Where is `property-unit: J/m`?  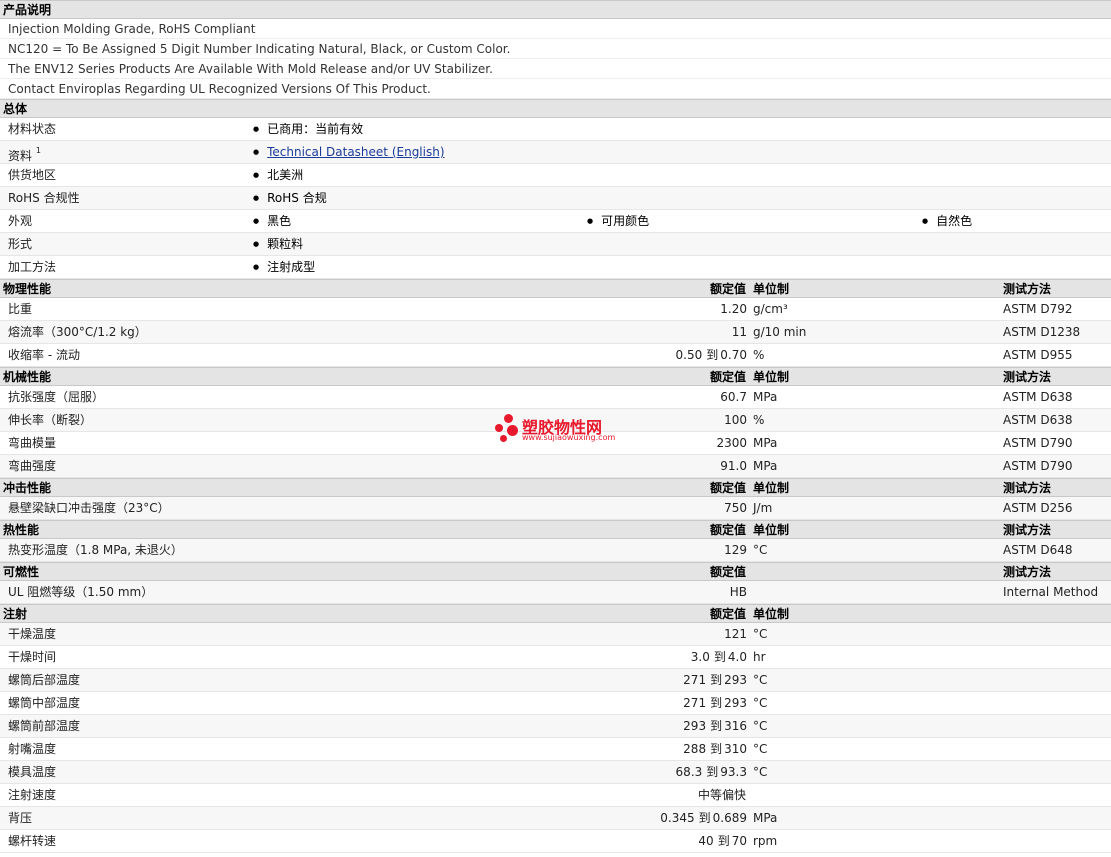 property-unit: J/m is located at coordinates (763, 508).